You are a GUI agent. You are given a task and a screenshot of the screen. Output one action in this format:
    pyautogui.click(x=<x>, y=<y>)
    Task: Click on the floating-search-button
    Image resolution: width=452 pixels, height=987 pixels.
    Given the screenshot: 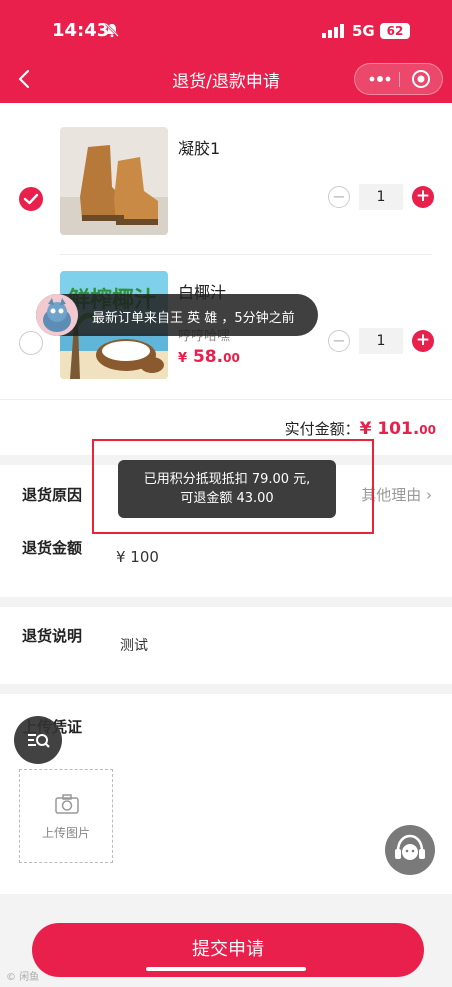 What is the action you would take?
    pyautogui.click(x=38, y=740)
    